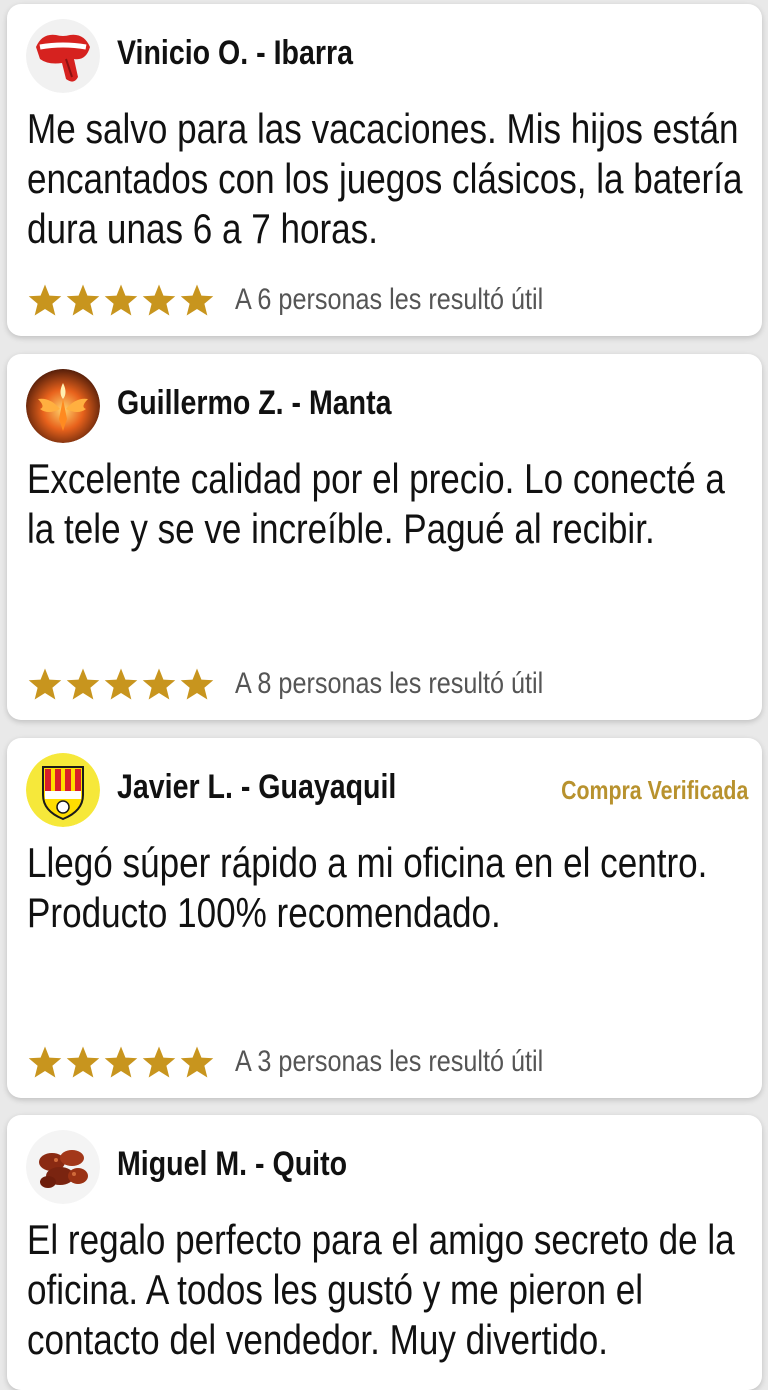 The height and width of the screenshot is (1390, 768). What do you see at coordinates (235, 53) in the screenshot?
I see `review-author: Vinicio O. - Ibarra` at bounding box center [235, 53].